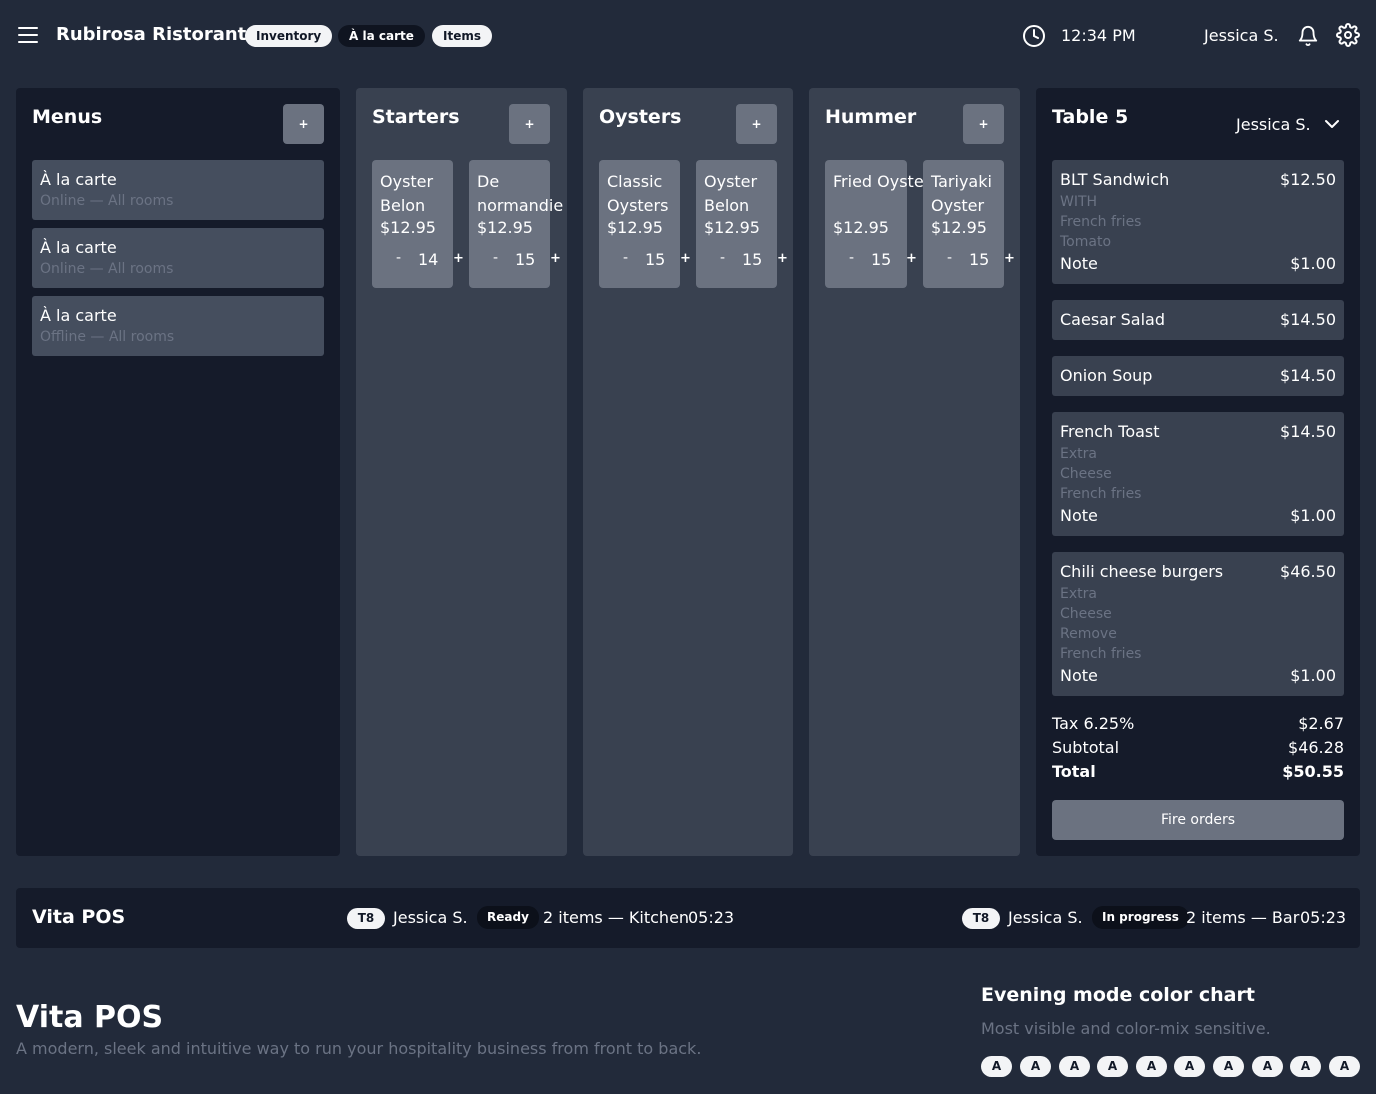 This screenshot has height=1094, width=1376. Describe the element at coordinates (178, 326) in the screenshot. I see `menu-card: À la carte Offline — All rooms` at that location.